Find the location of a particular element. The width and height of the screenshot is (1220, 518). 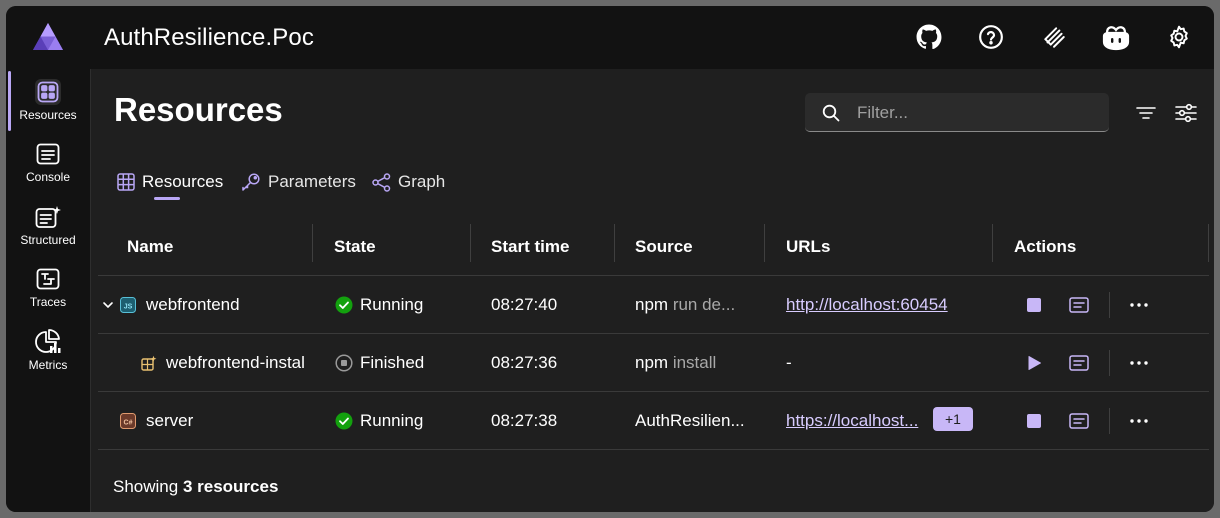

resource-start-time: 08:27:36 is located at coordinates (524, 362).